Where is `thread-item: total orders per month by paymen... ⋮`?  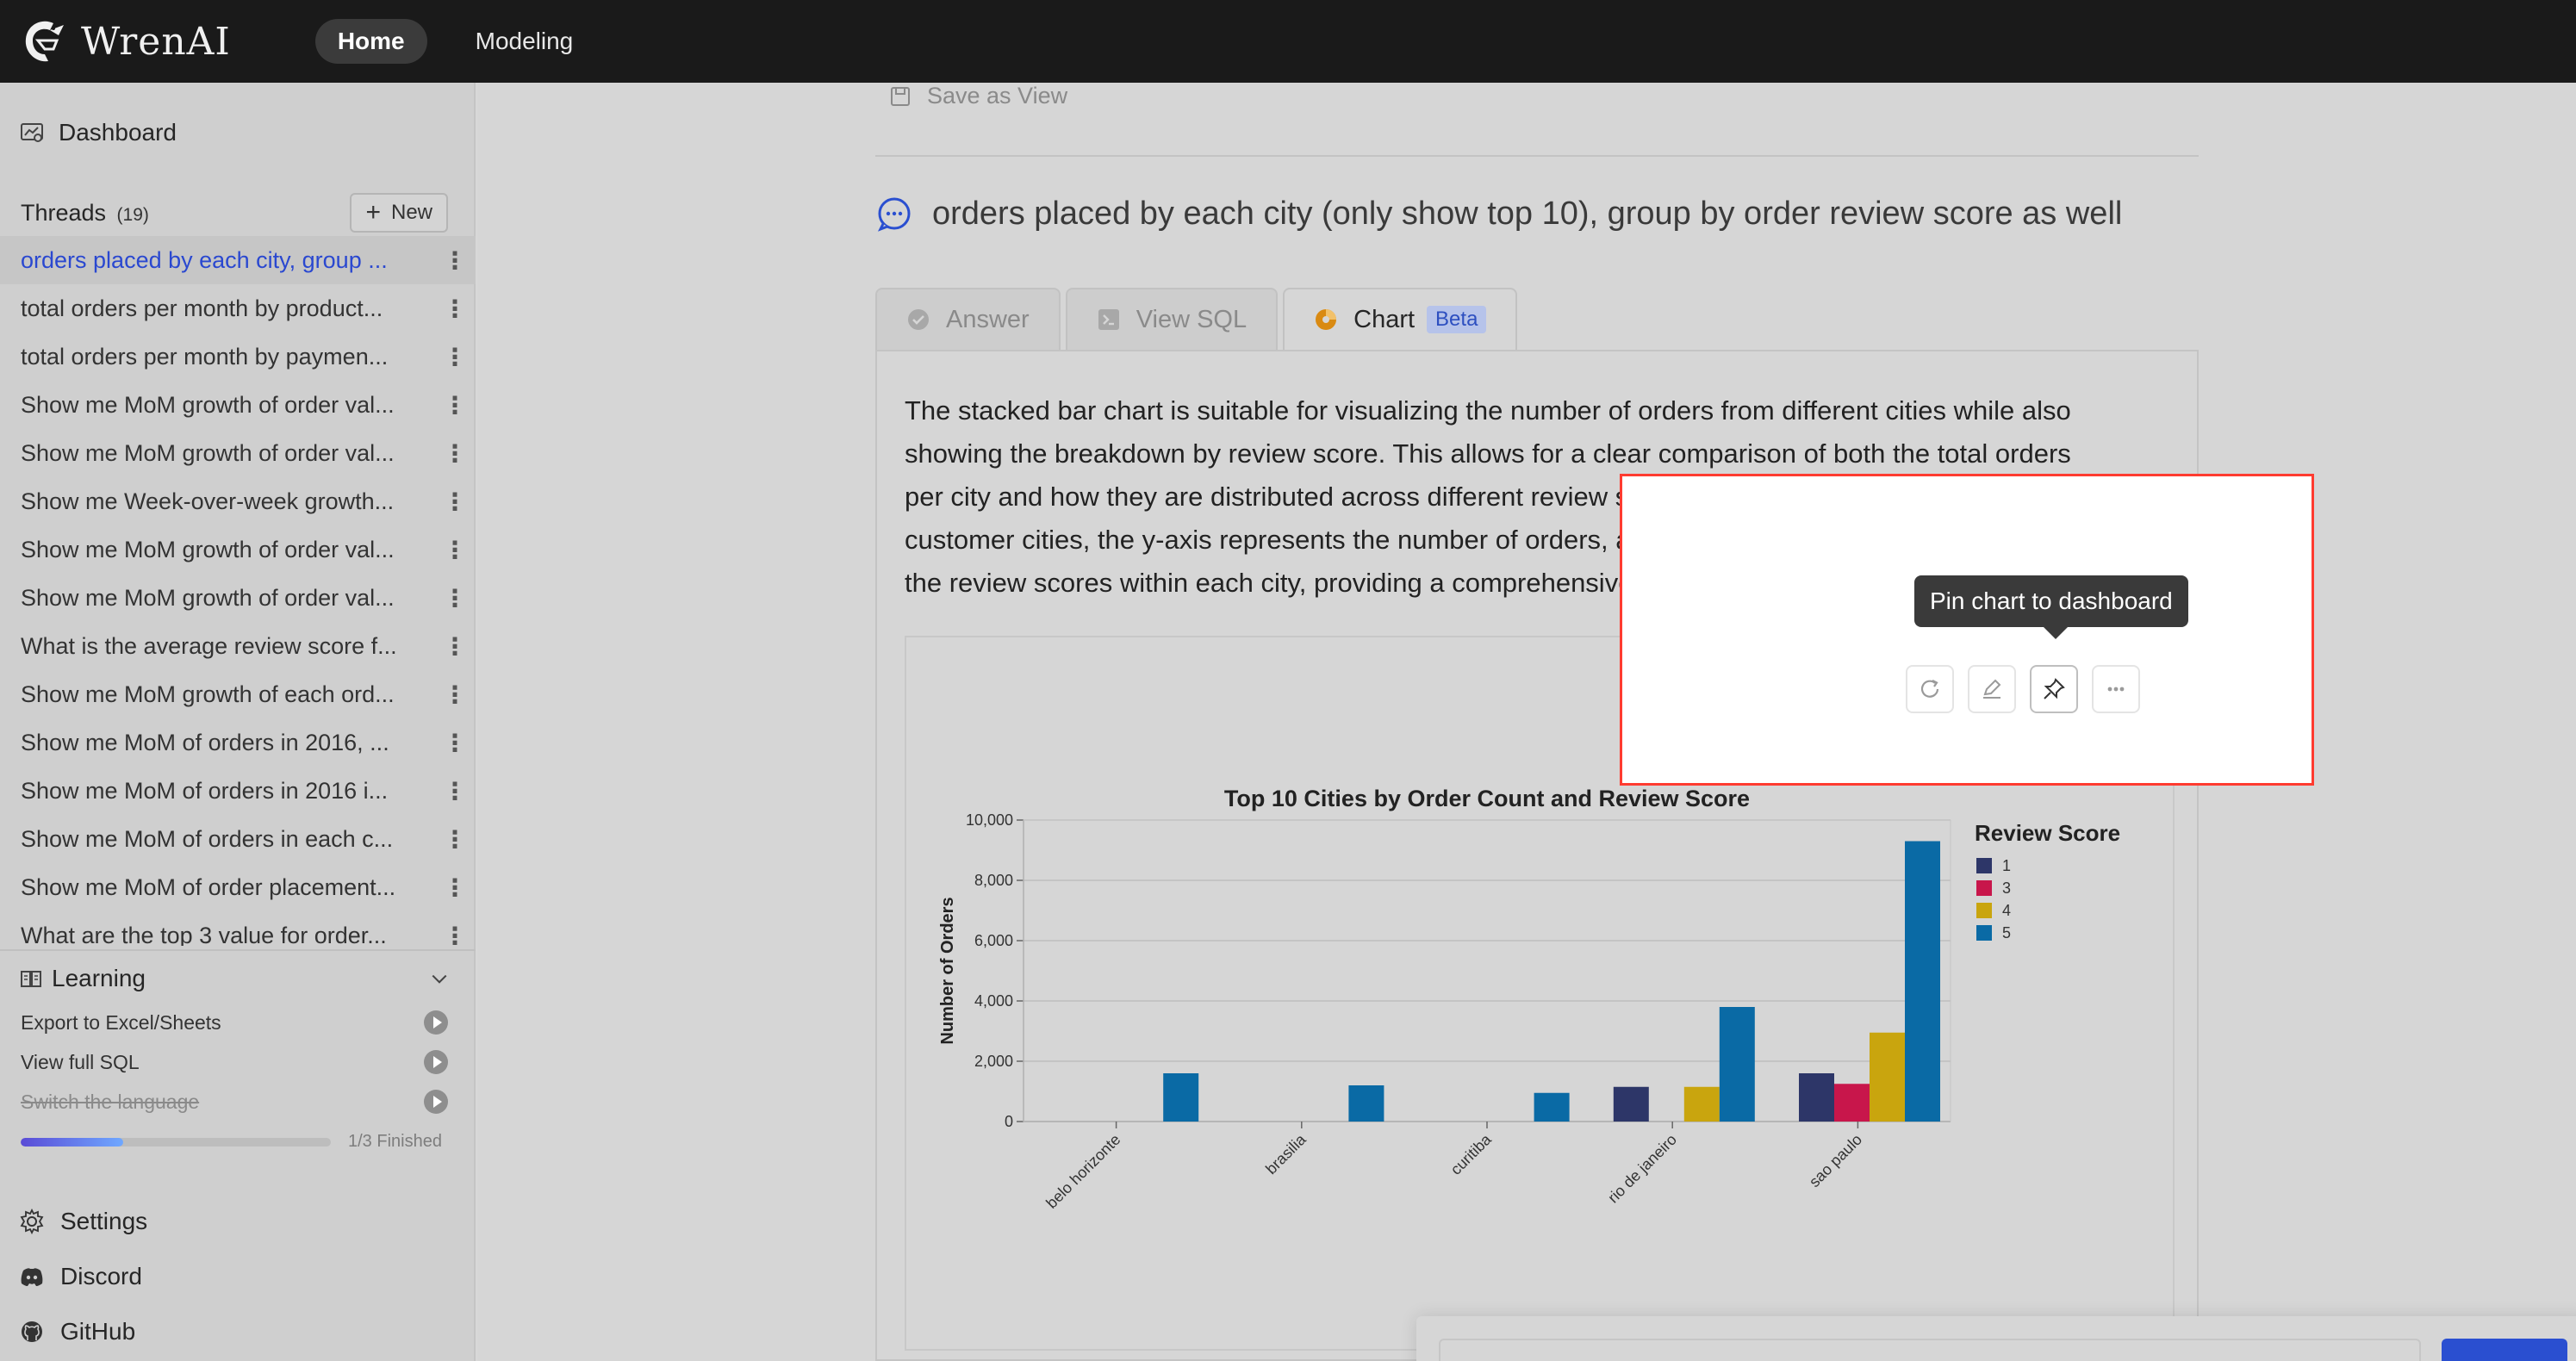
thread-item: total orders per month by paymen... ⋮ is located at coordinates (238, 357).